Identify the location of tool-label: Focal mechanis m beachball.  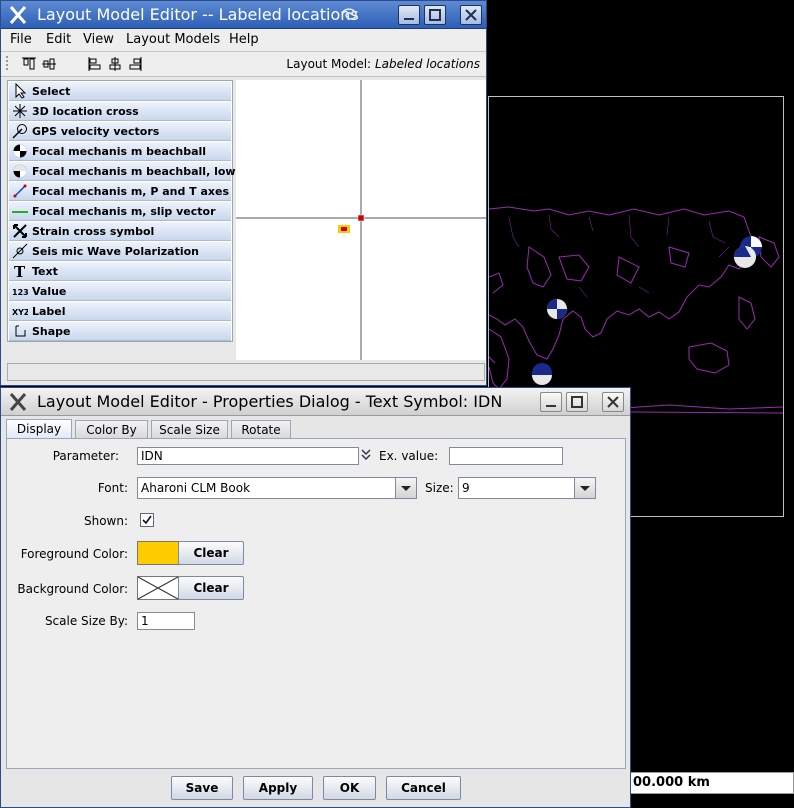
(119, 151).